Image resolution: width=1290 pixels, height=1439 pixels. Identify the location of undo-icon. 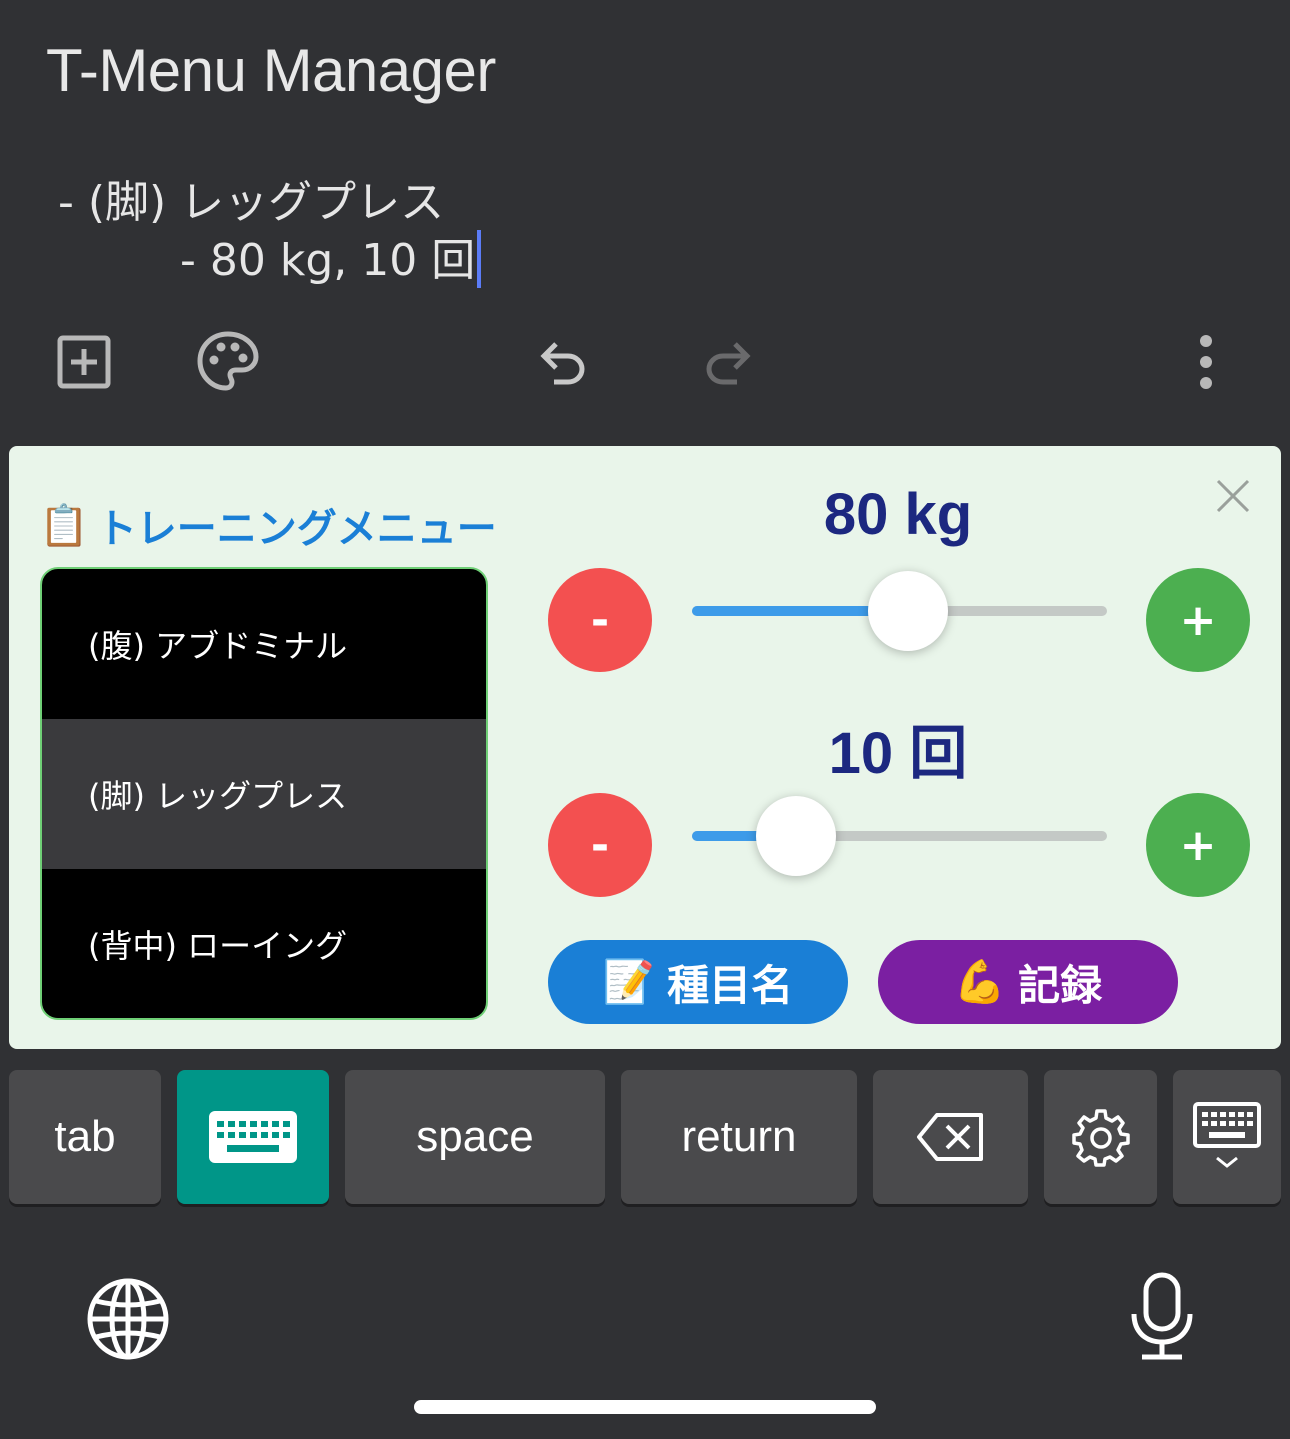
(562, 363).